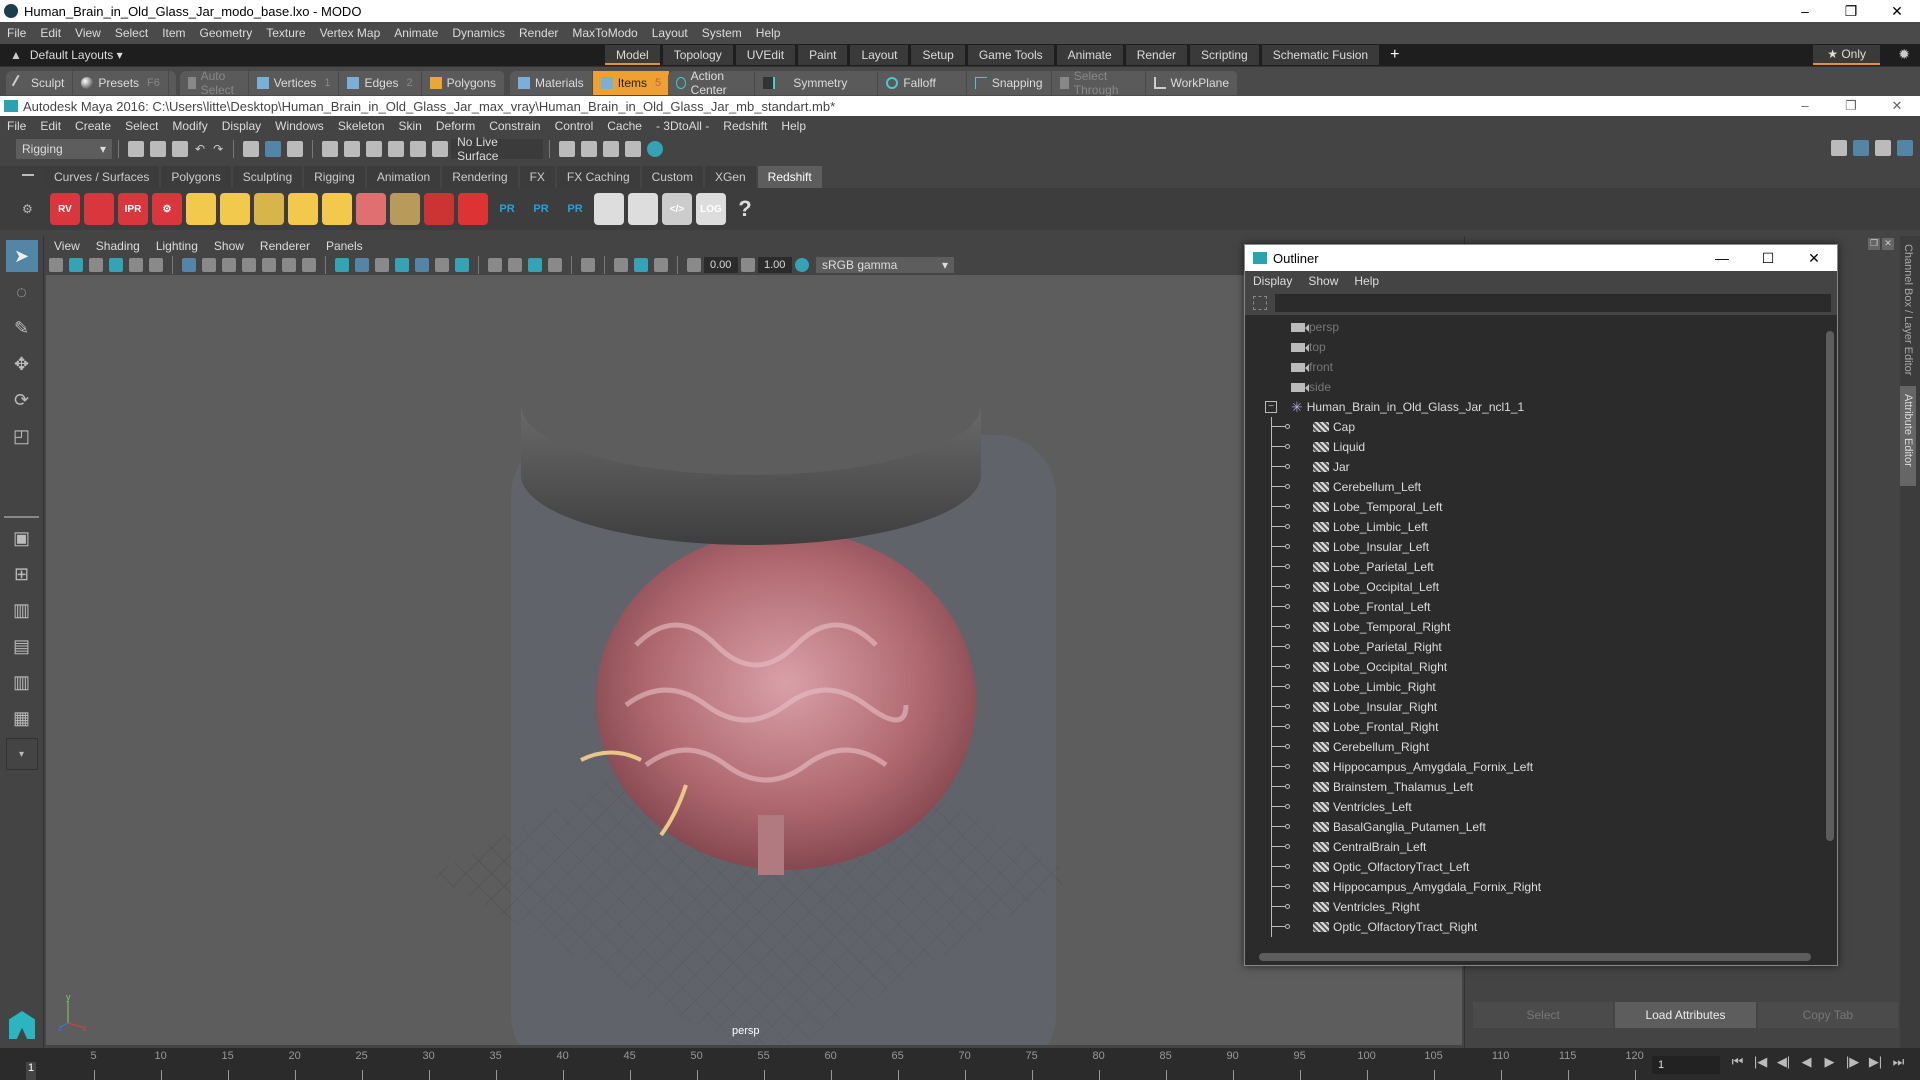 The width and height of the screenshot is (1920, 1080). What do you see at coordinates (180, 149) in the screenshot?
I see `save-scene-icon` at bounding box center [180, 149].